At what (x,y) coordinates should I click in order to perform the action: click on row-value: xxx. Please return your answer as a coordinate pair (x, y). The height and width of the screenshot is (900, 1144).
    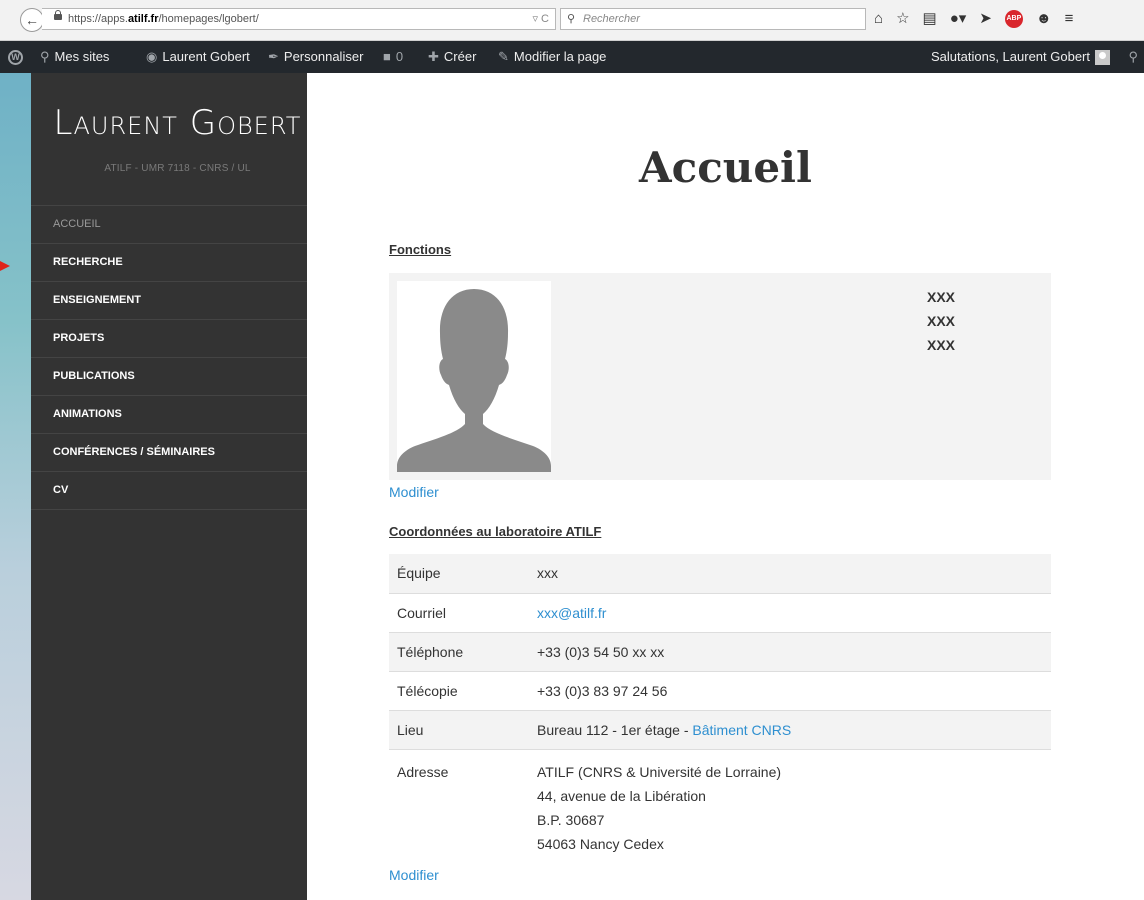
    Looking at the image, I should click on (794, 574).